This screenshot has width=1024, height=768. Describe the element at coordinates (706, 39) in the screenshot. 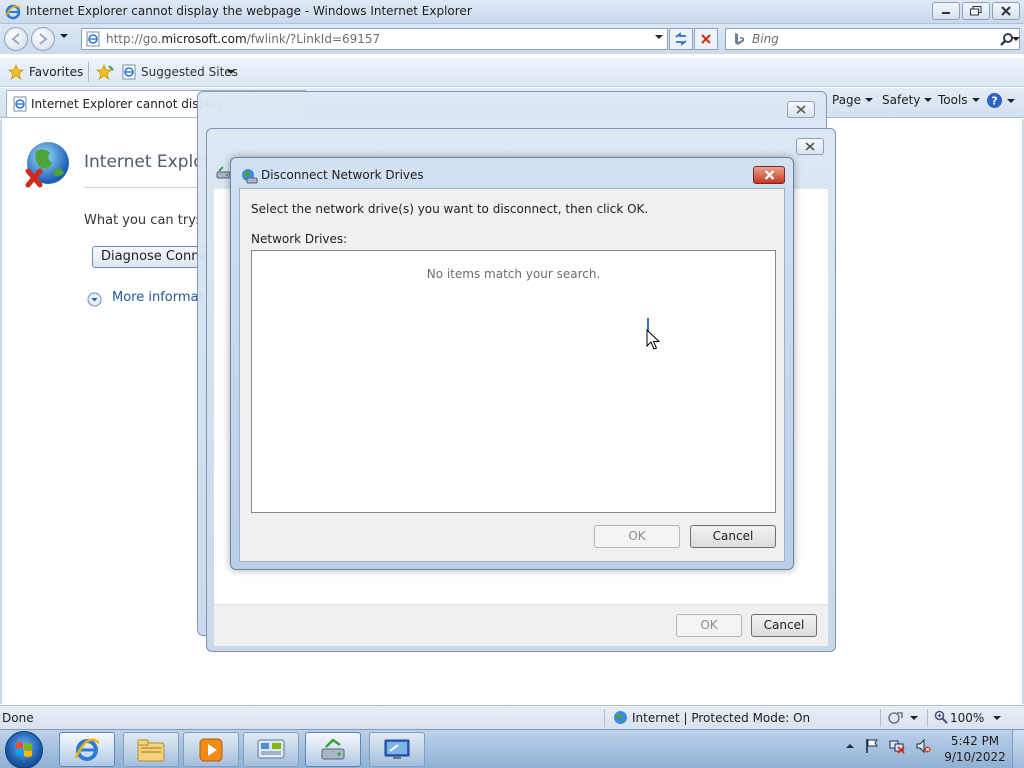

I see `stop-button` at that location.